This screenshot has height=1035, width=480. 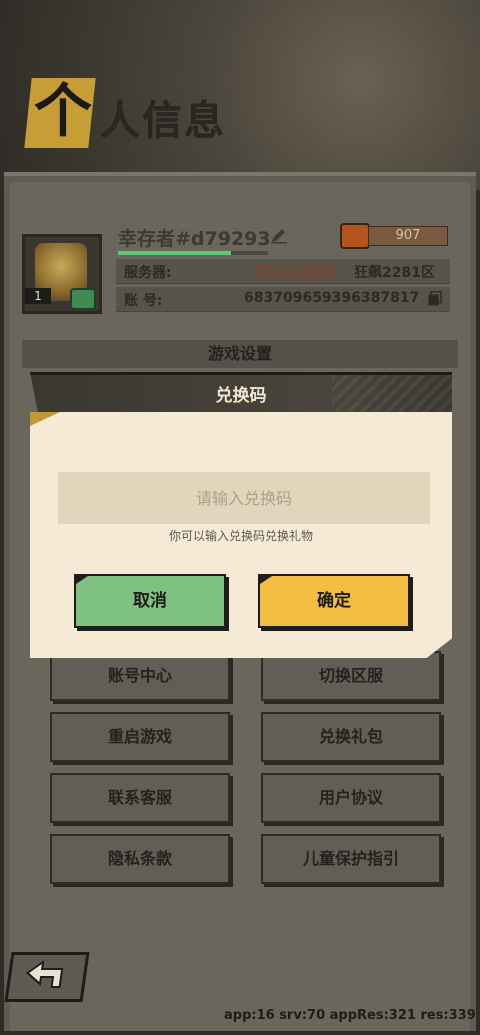 I want to click on user-agreement-button: 用户协议, so click(x=351, y=798).